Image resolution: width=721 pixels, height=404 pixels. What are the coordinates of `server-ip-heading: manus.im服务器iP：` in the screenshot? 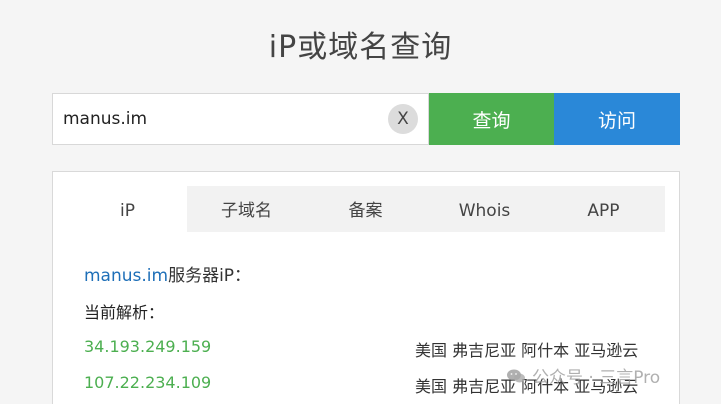 It's located at (167, 273).